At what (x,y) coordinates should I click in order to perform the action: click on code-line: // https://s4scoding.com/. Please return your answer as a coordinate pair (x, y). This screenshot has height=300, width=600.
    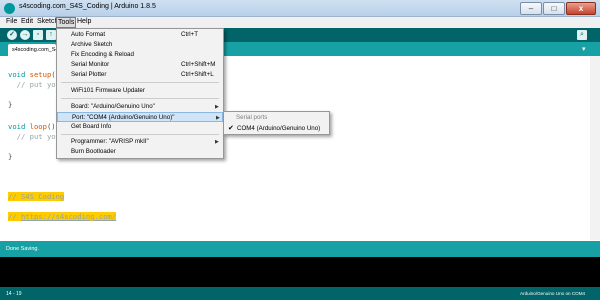
    Looking at the image, I should click on (62, 216).